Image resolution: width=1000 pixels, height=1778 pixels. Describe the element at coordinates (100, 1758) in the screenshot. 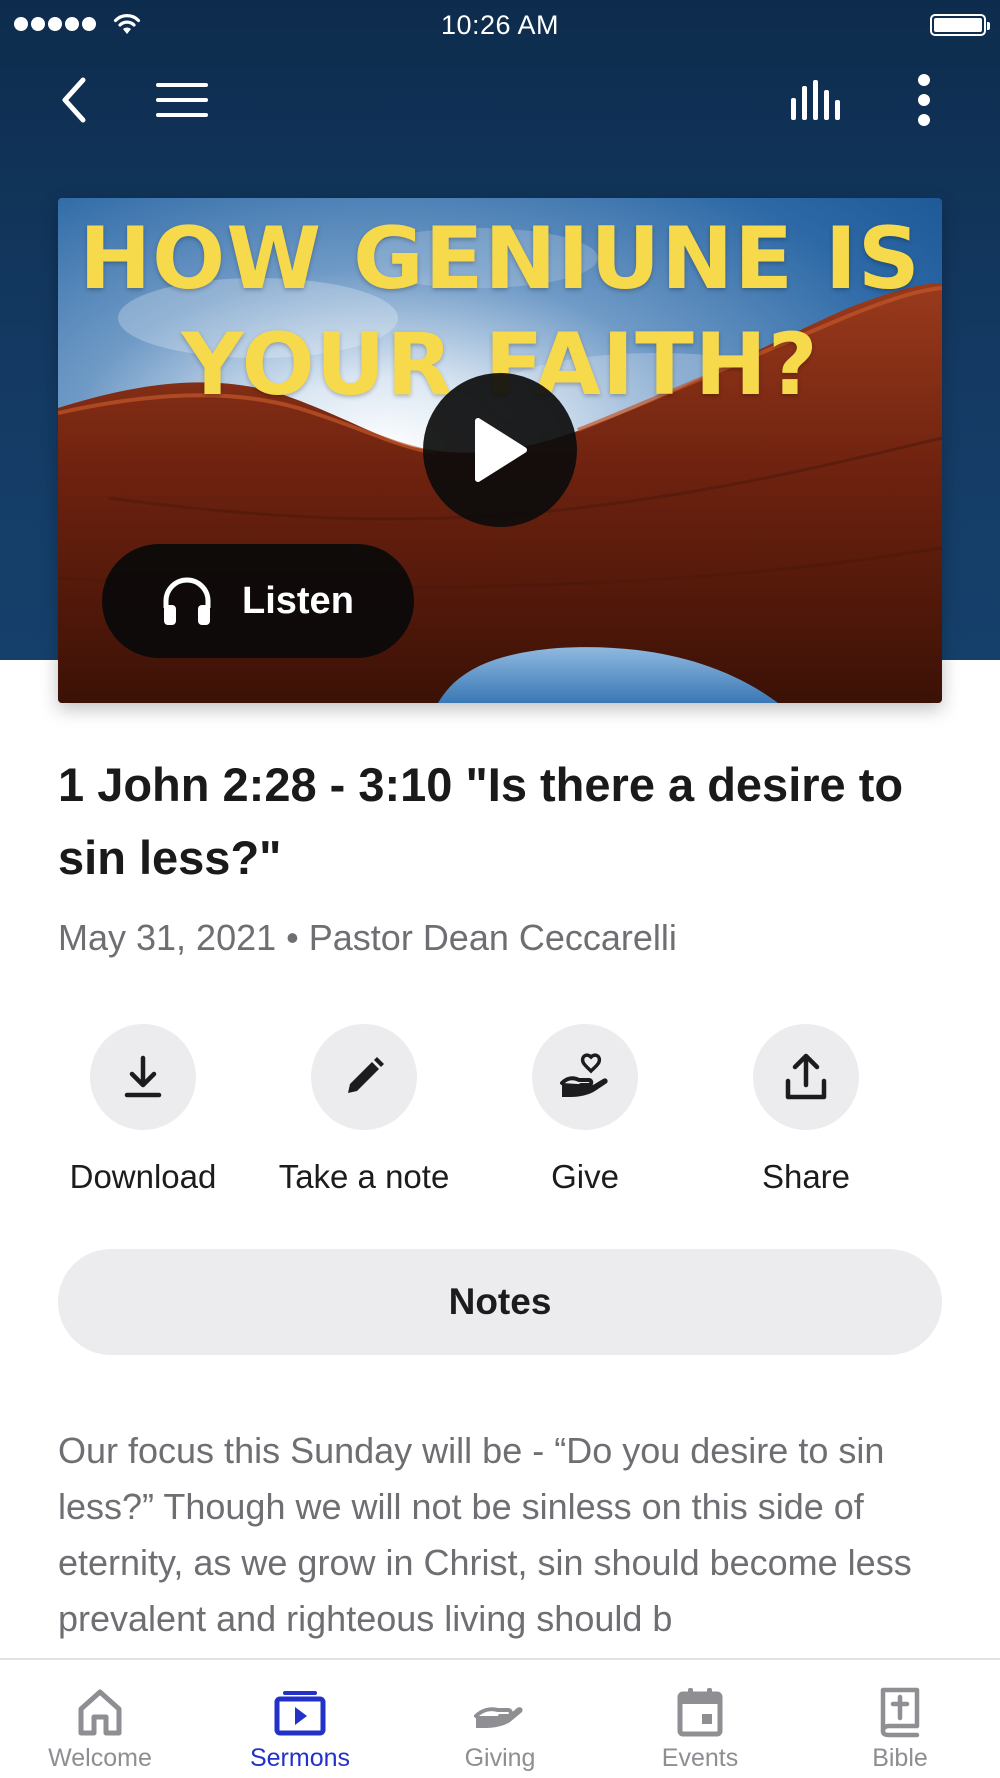

I see `tab-welcome-label: Welcome` at that location.